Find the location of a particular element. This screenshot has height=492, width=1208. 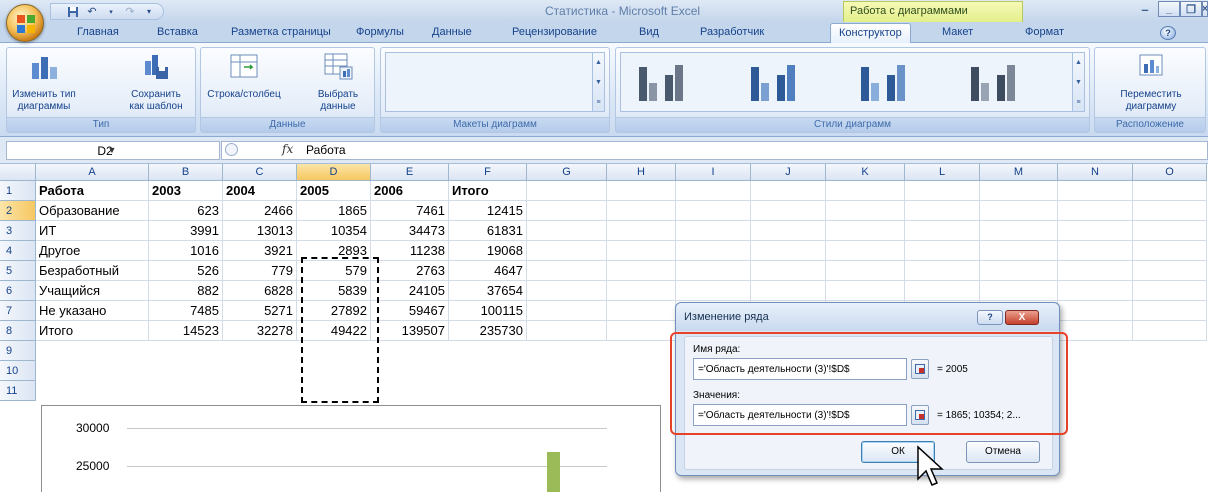

table-cell: 7461 is located at coordinates (410, 211).